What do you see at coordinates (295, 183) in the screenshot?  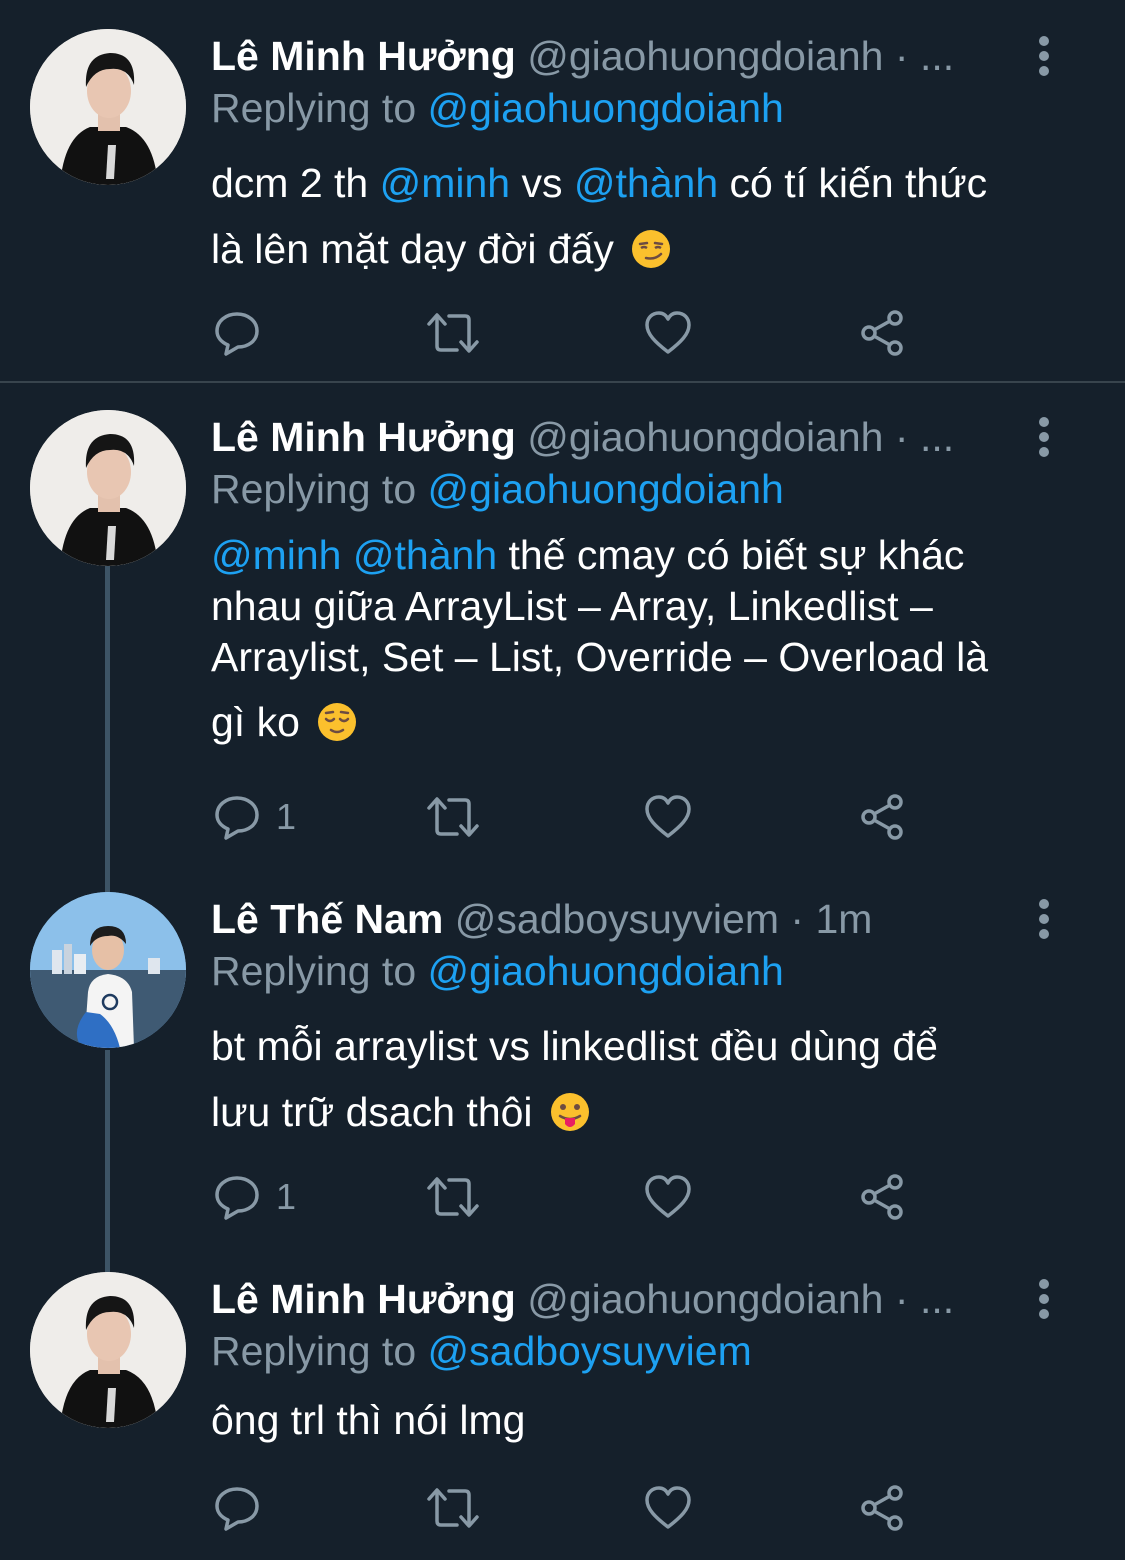 I see `tweet-text-segment: dcm 2 th` at bounding box center [295, 183].